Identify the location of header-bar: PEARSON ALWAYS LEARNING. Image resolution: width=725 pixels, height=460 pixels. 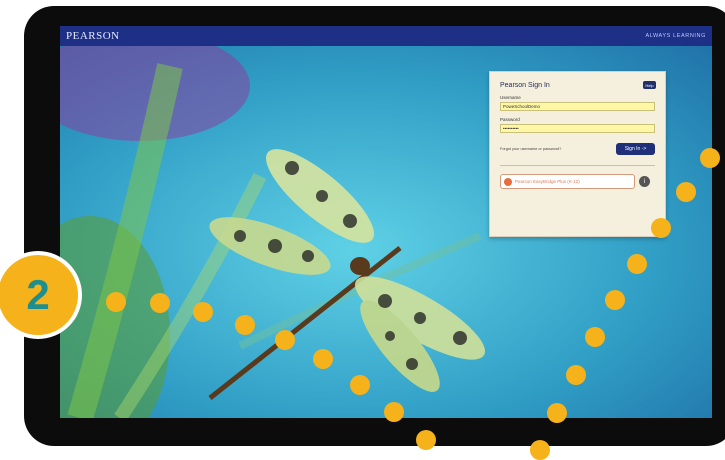
(386, 36).